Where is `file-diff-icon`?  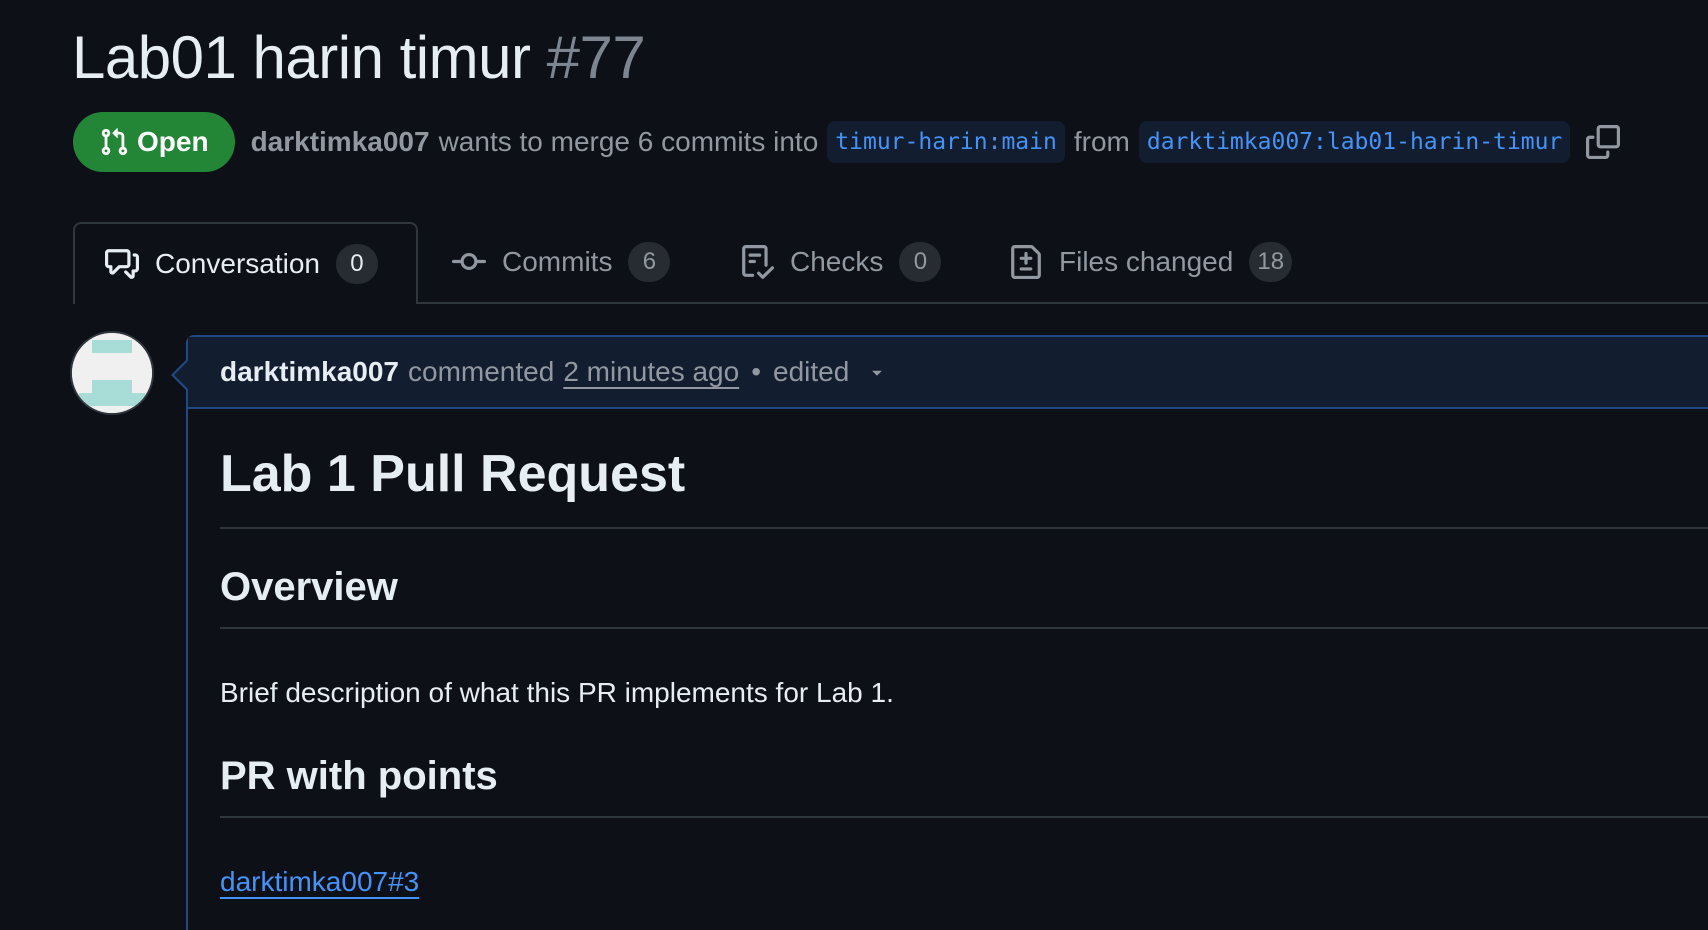 file-diff-icon is located at coordinates (1026, 262).